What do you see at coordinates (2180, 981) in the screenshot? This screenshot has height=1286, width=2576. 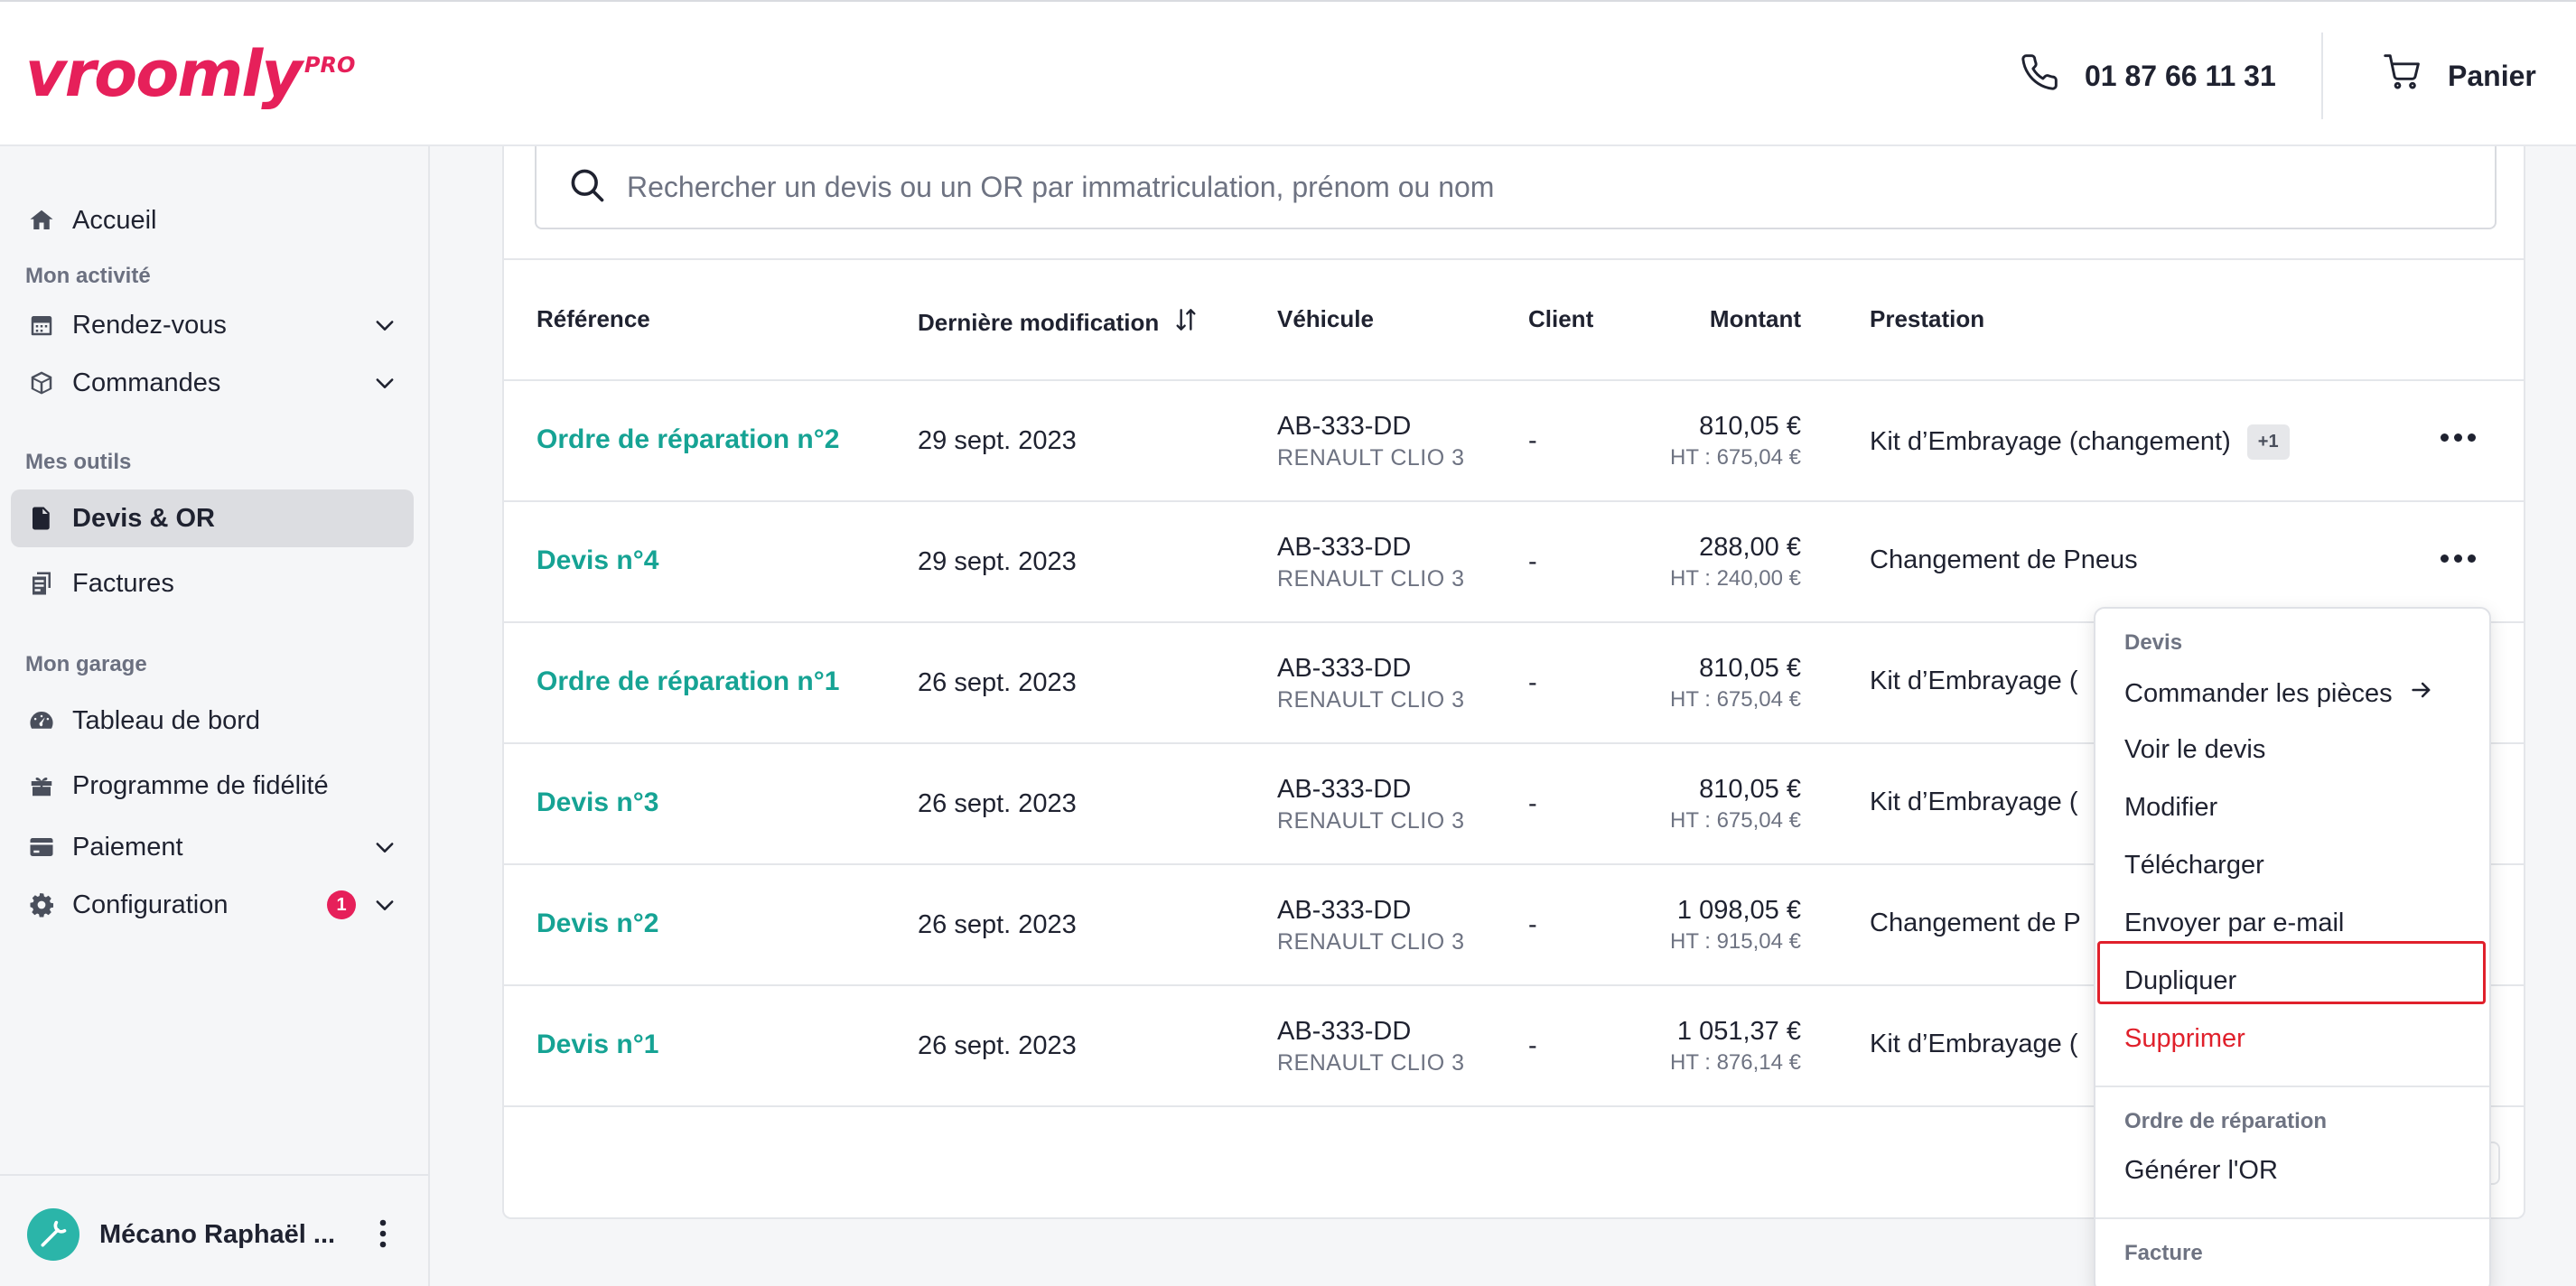 I see `menu-item-duplicate: Dupliquer` at bounding box center [2180, 981].